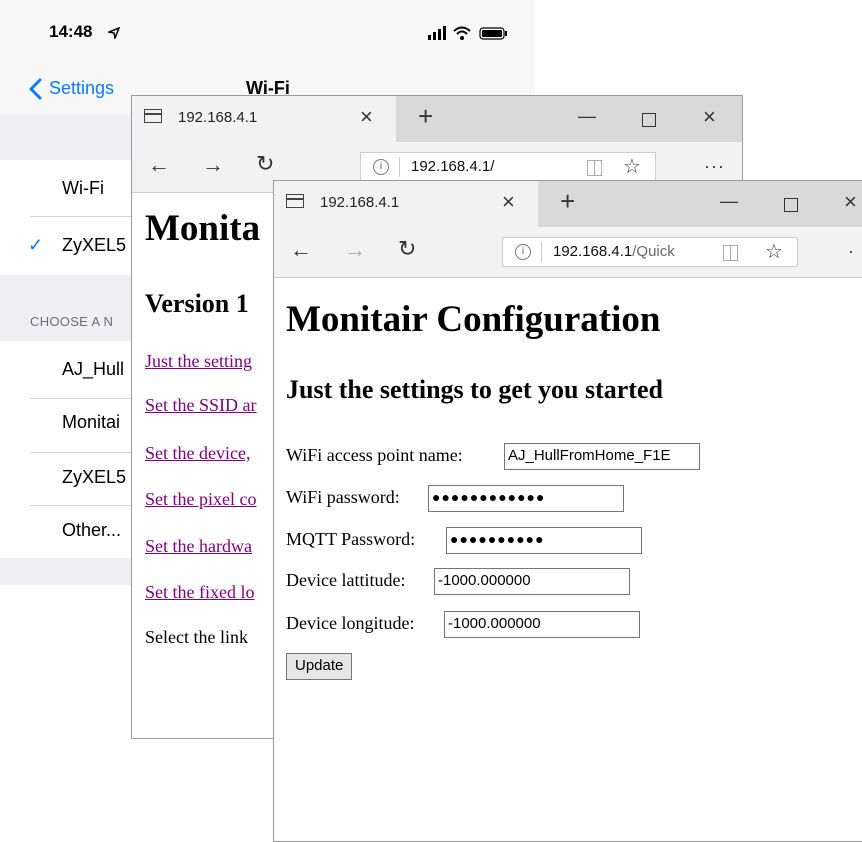  I want to click on config-link: Set the hardwa, so click(198, 546).